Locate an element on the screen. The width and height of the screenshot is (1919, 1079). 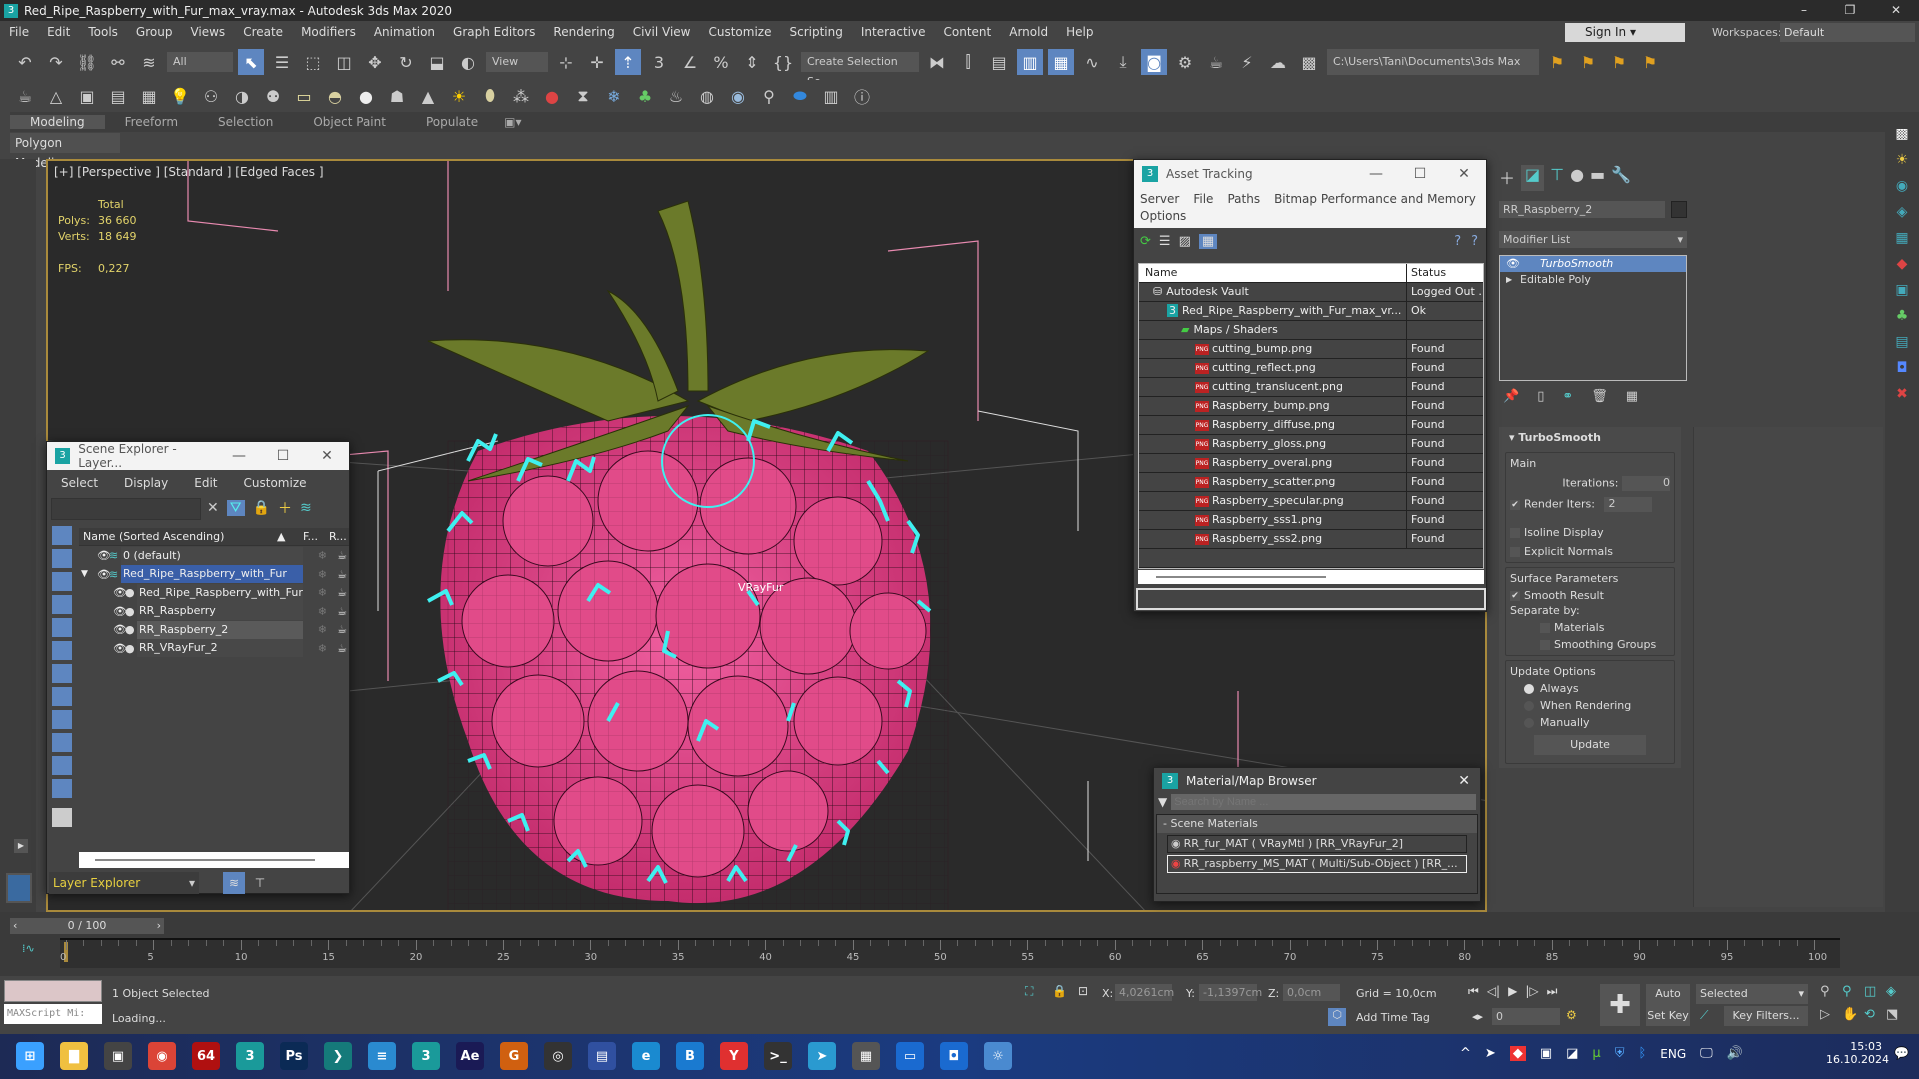
select-object-icon: ⬉ is located at coordinates (251, 62).